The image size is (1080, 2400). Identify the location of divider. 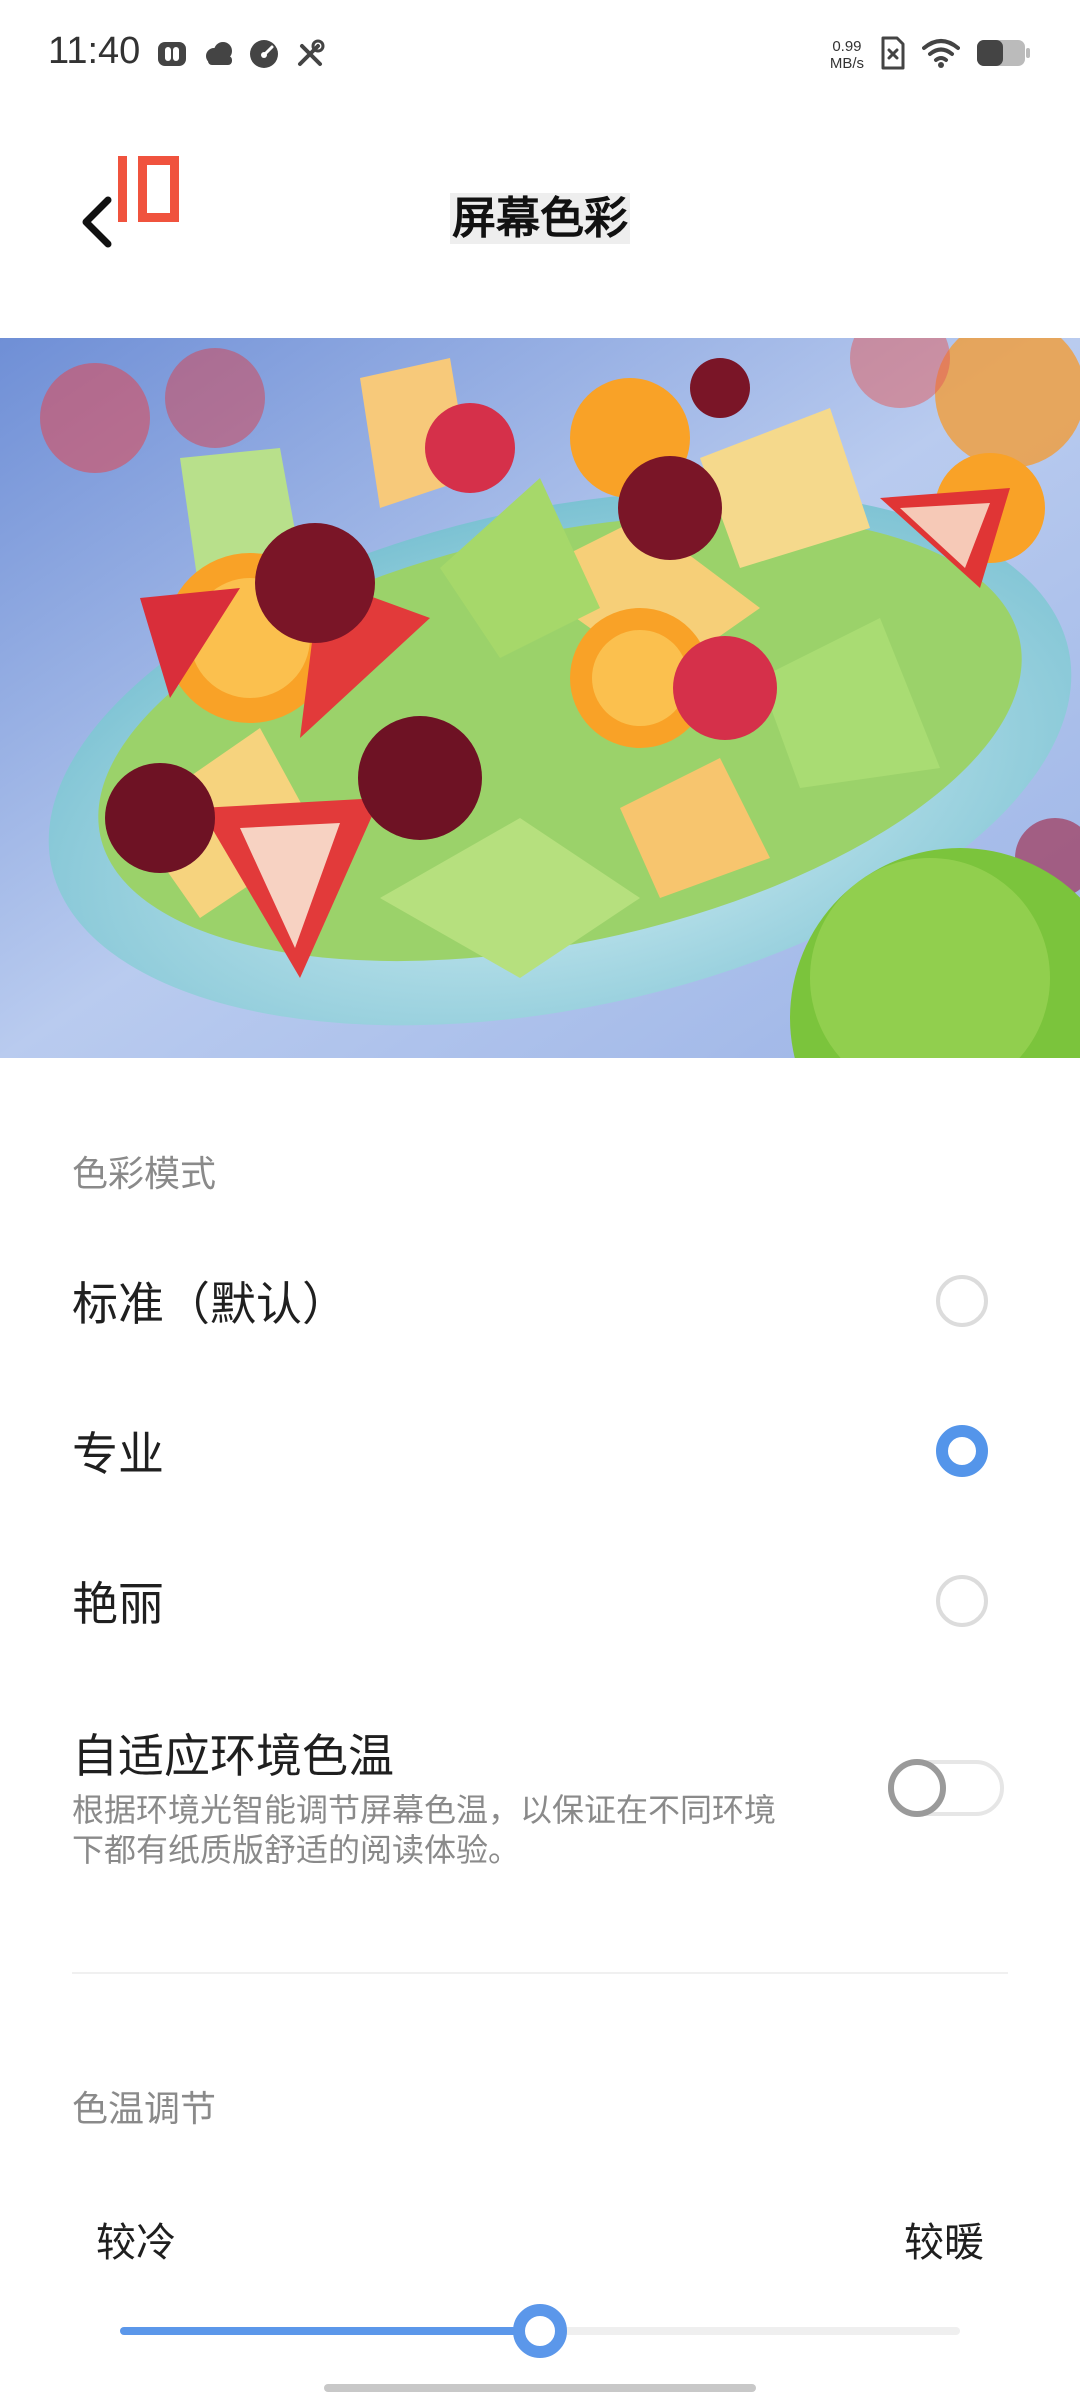
(540, 1973).